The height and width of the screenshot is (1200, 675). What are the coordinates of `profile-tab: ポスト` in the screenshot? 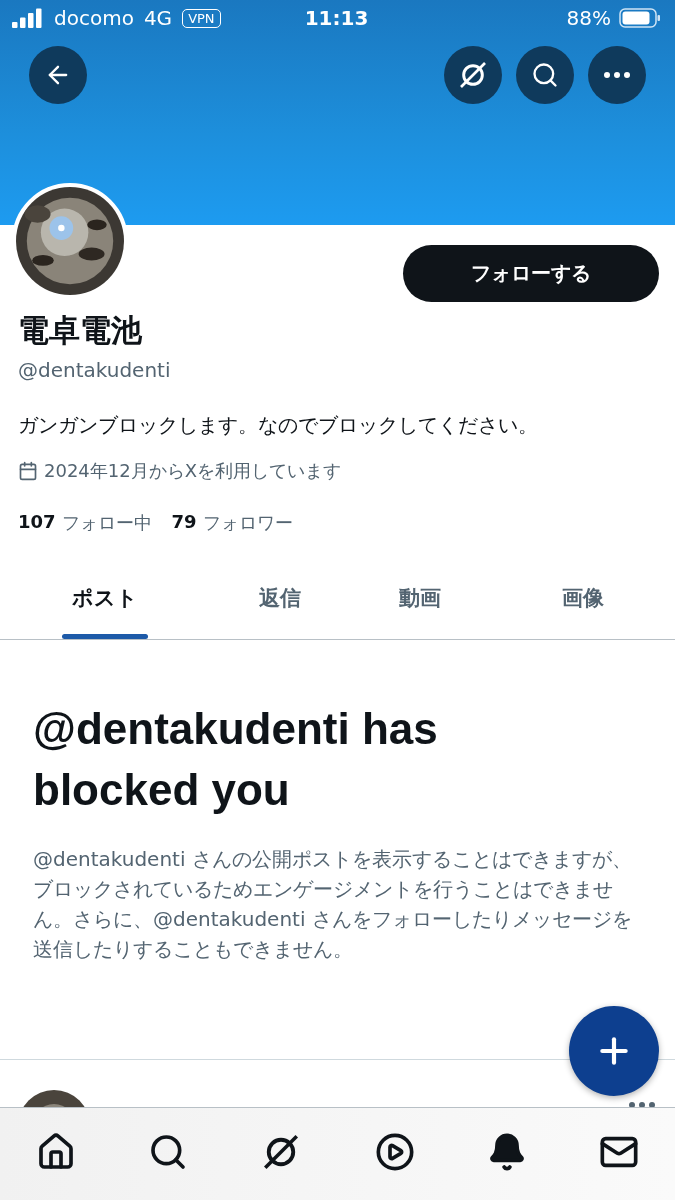 It's located at (105, 598).